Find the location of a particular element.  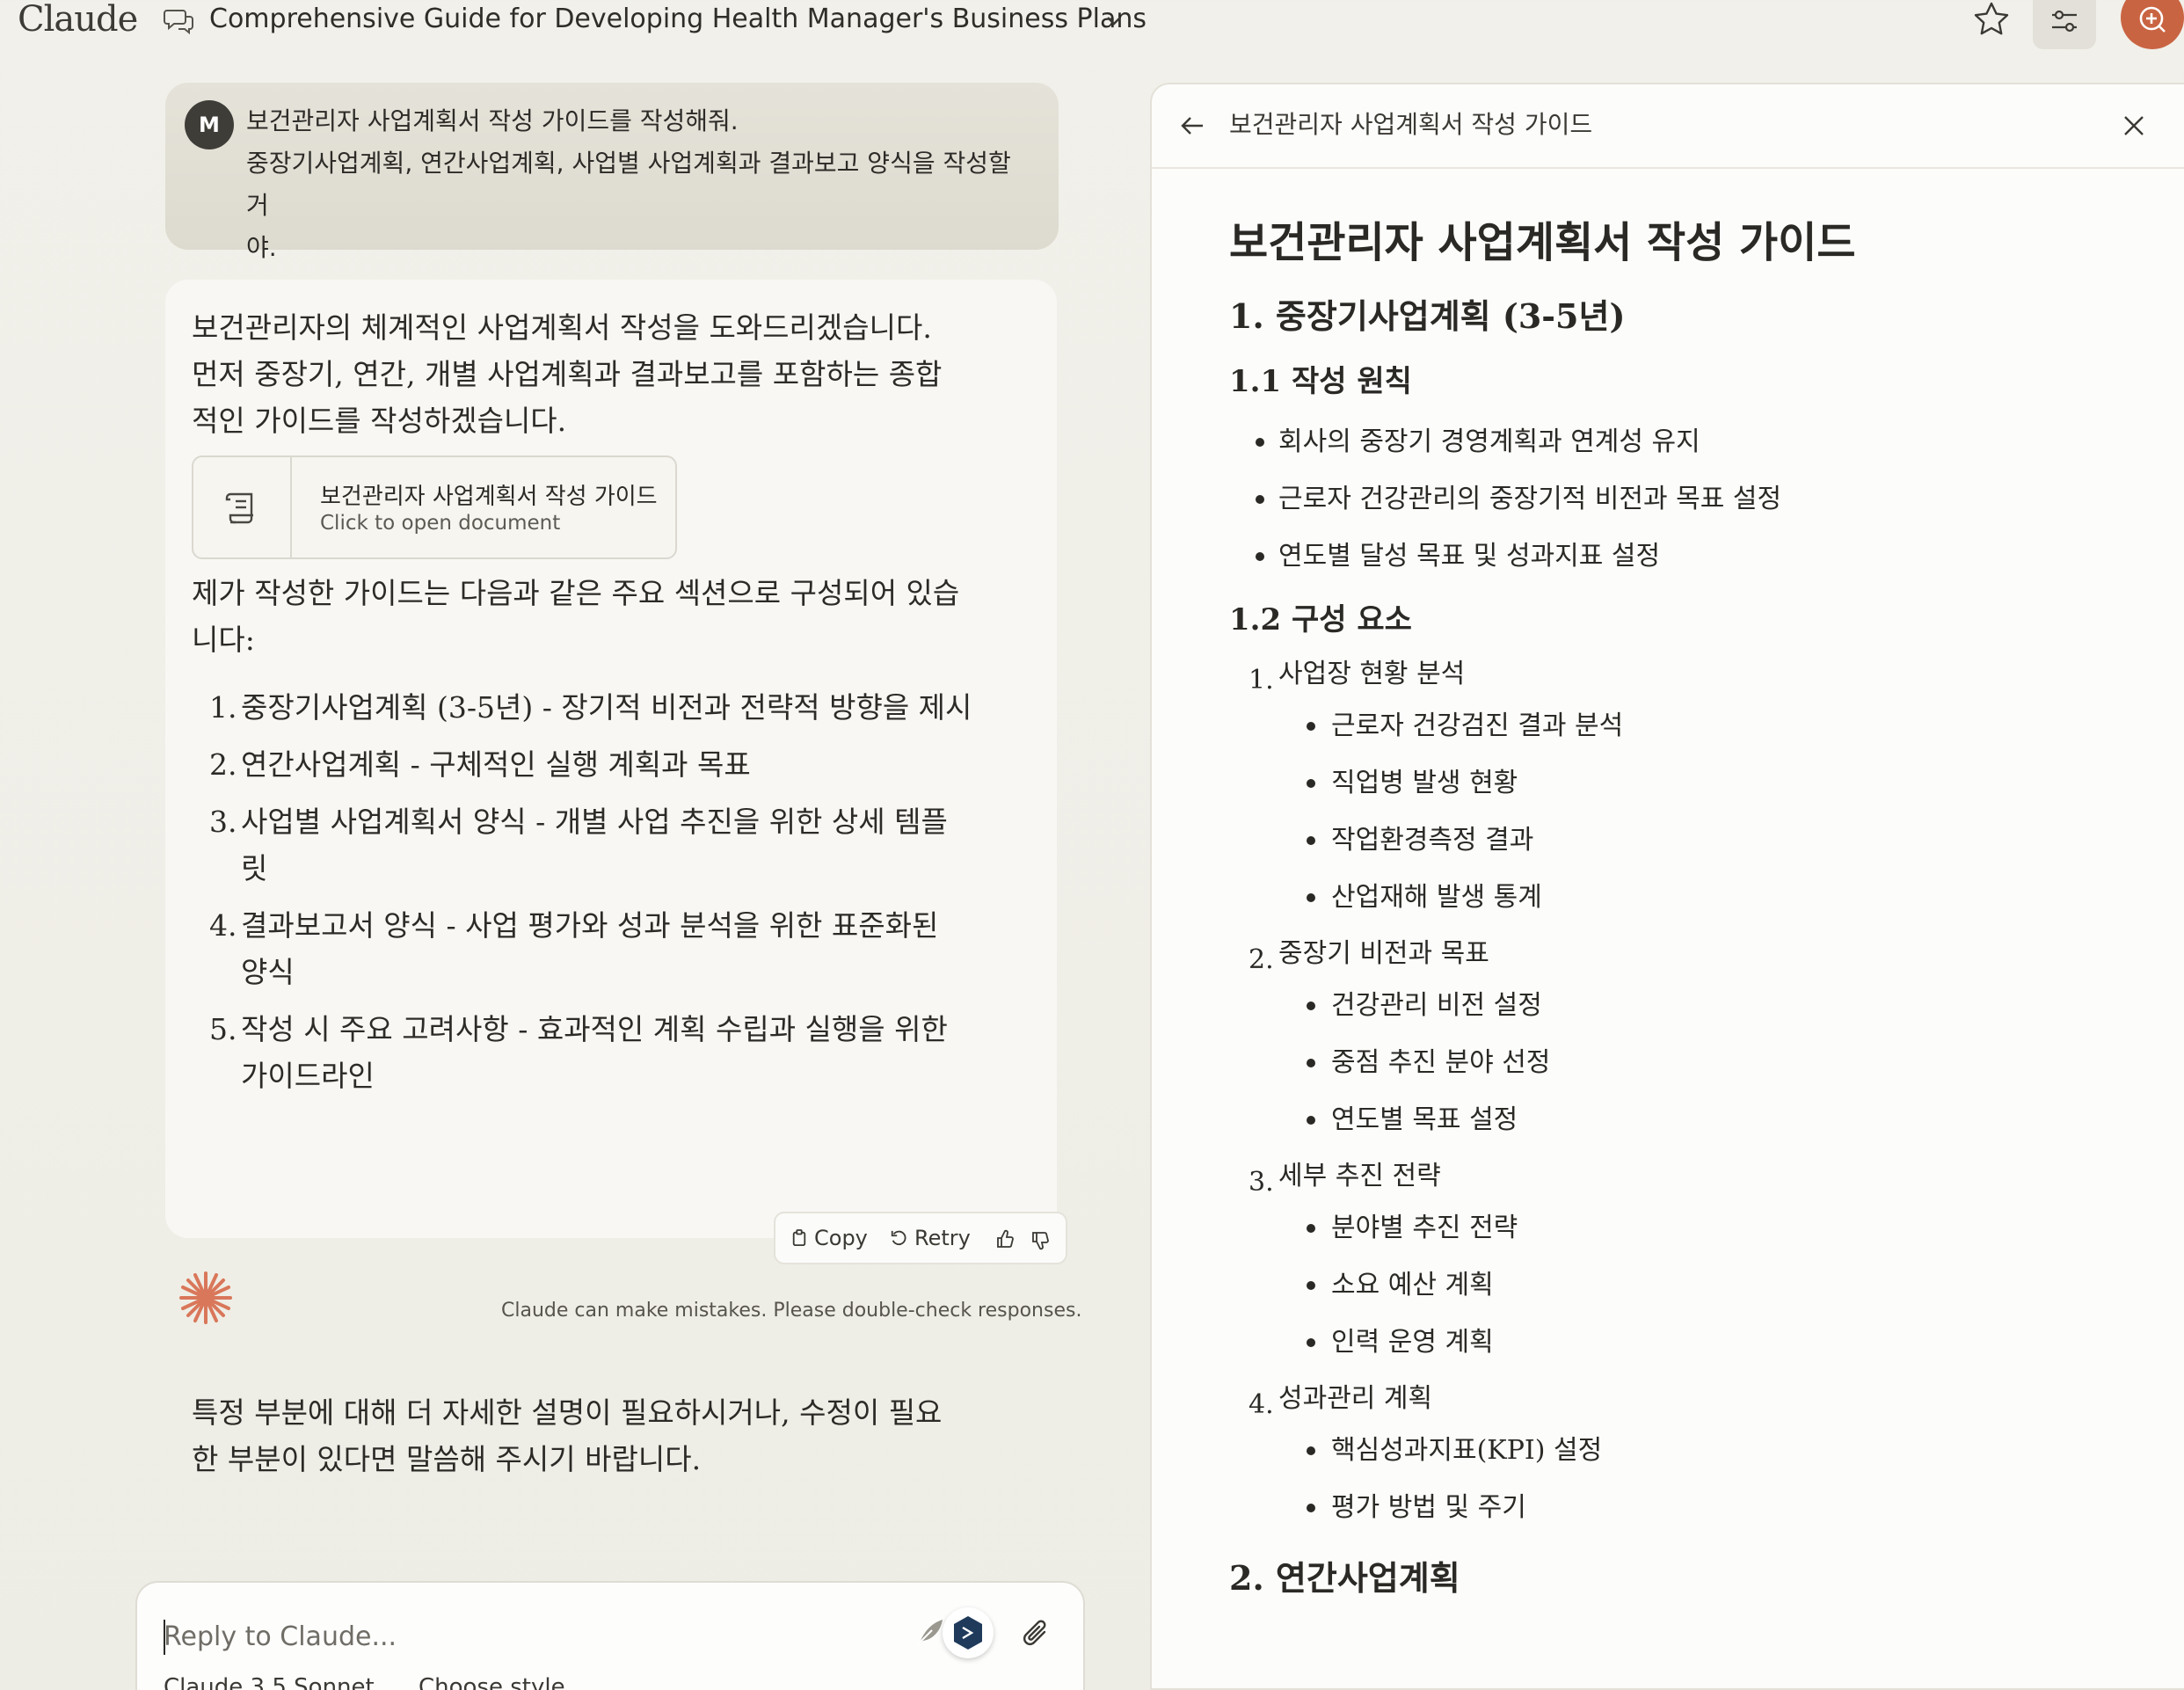

list-text: 중장기사업계획 (3-5년) - 장기적 비전과 전략적 방향을 제시 is located at coordinates (606, 707).